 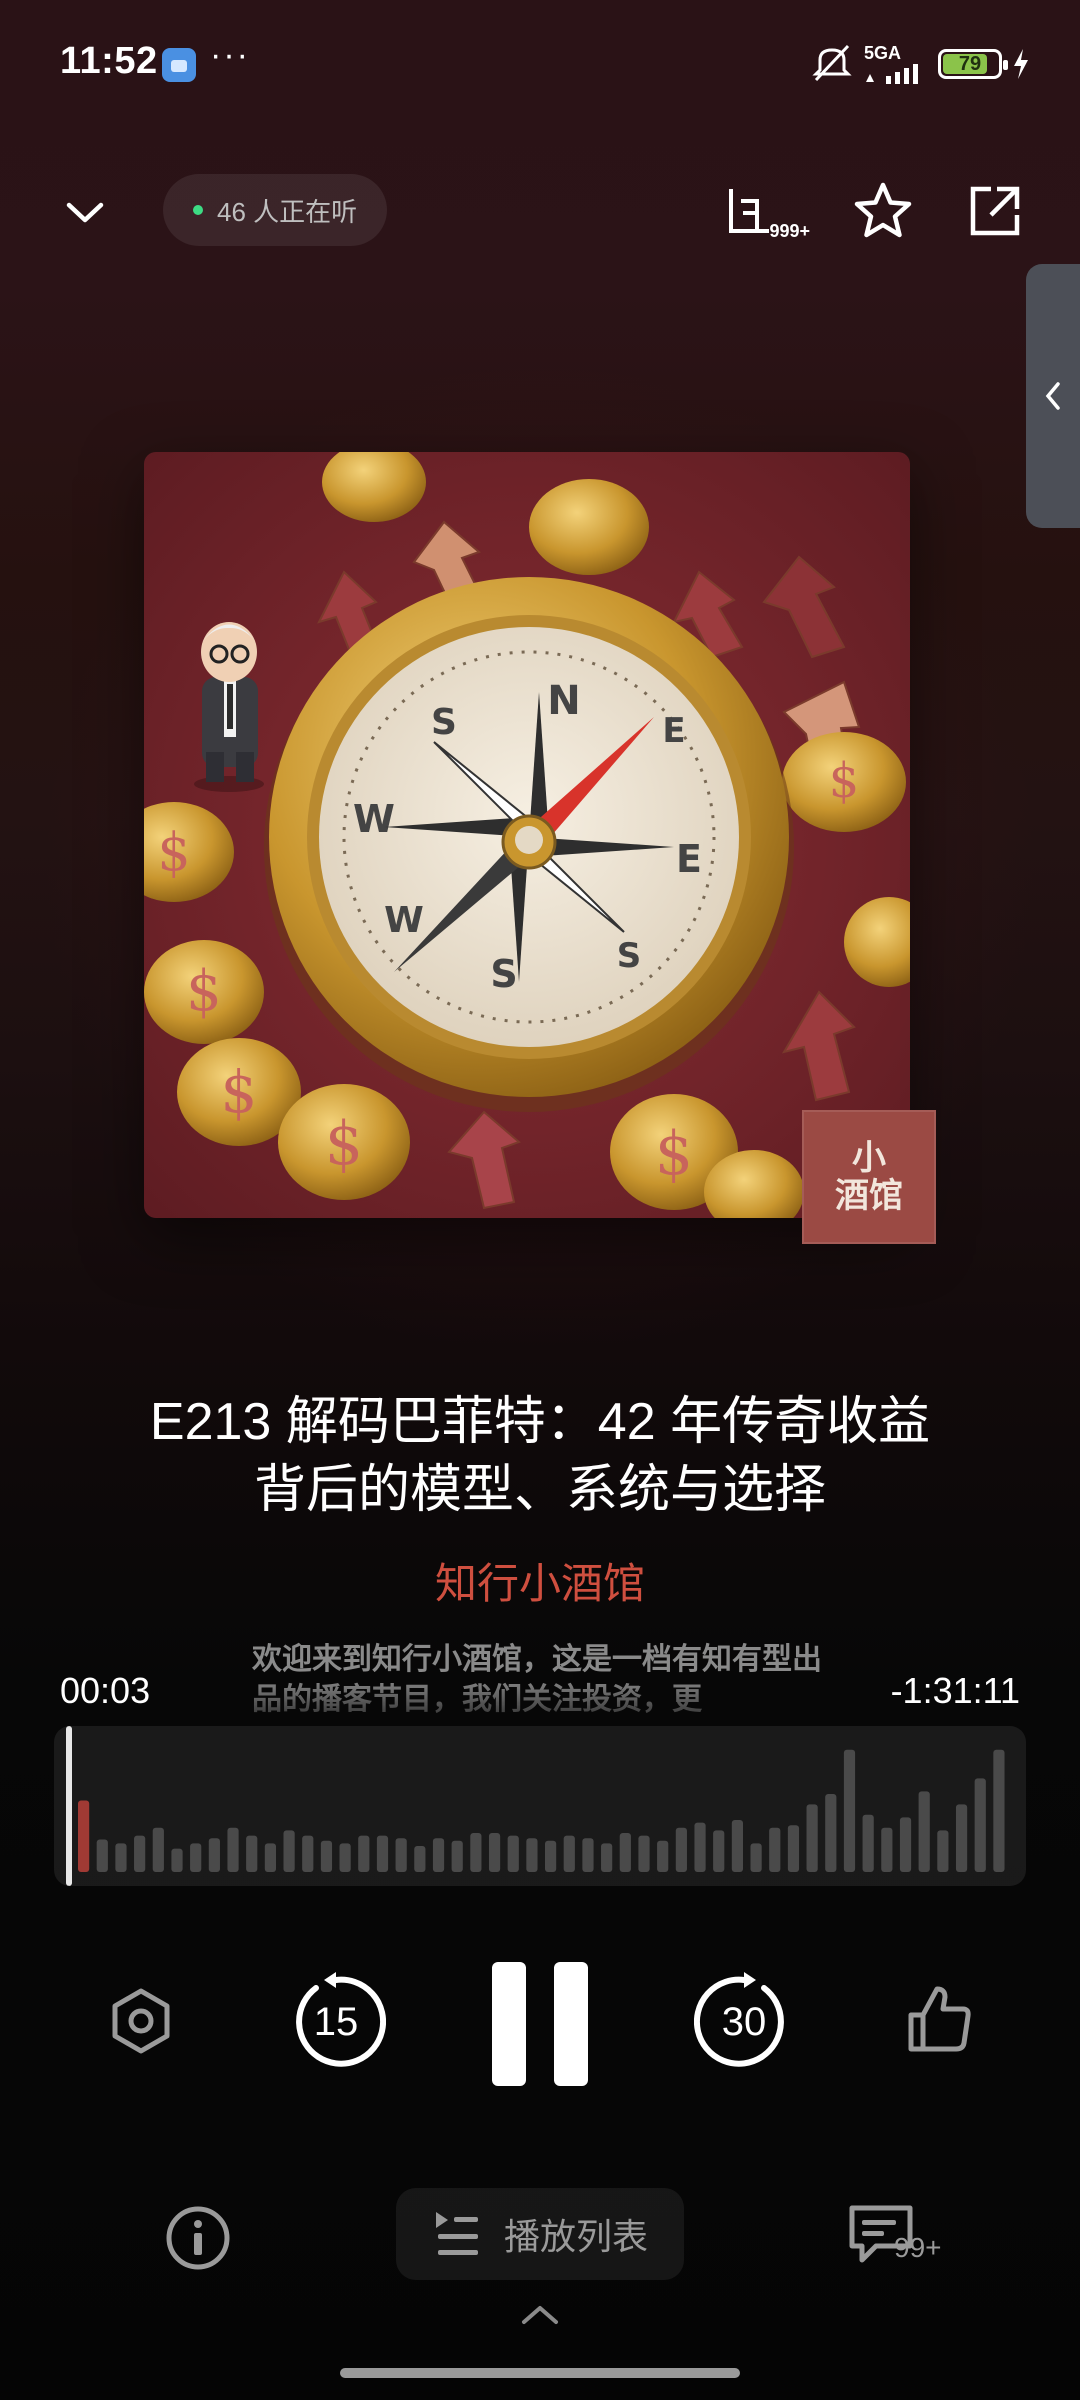 I want to click on podcast-name: 知行小酒馆, so click(x=540, y=1580).